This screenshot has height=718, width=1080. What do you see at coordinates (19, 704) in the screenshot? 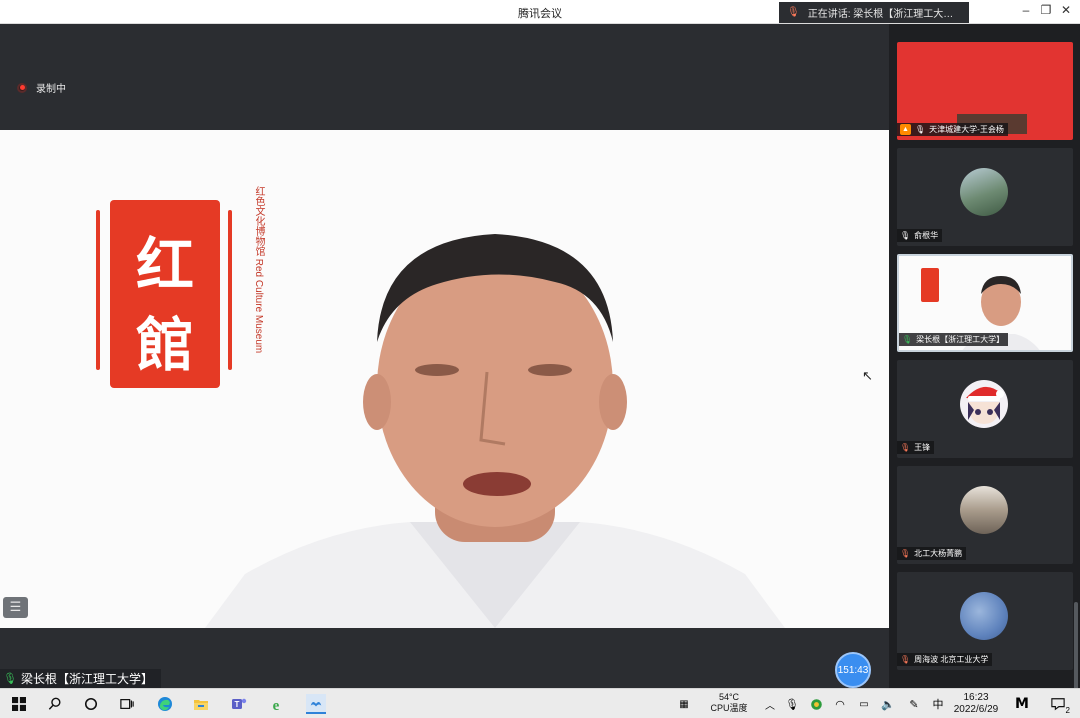
I see `windows-start-icon` at bounding box center [19, 704].